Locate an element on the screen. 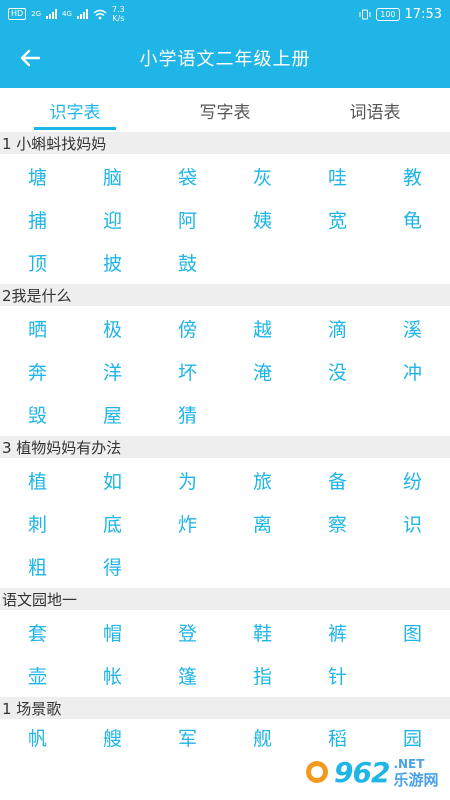  char-item: 坏 is located at coordinates (187, 371).